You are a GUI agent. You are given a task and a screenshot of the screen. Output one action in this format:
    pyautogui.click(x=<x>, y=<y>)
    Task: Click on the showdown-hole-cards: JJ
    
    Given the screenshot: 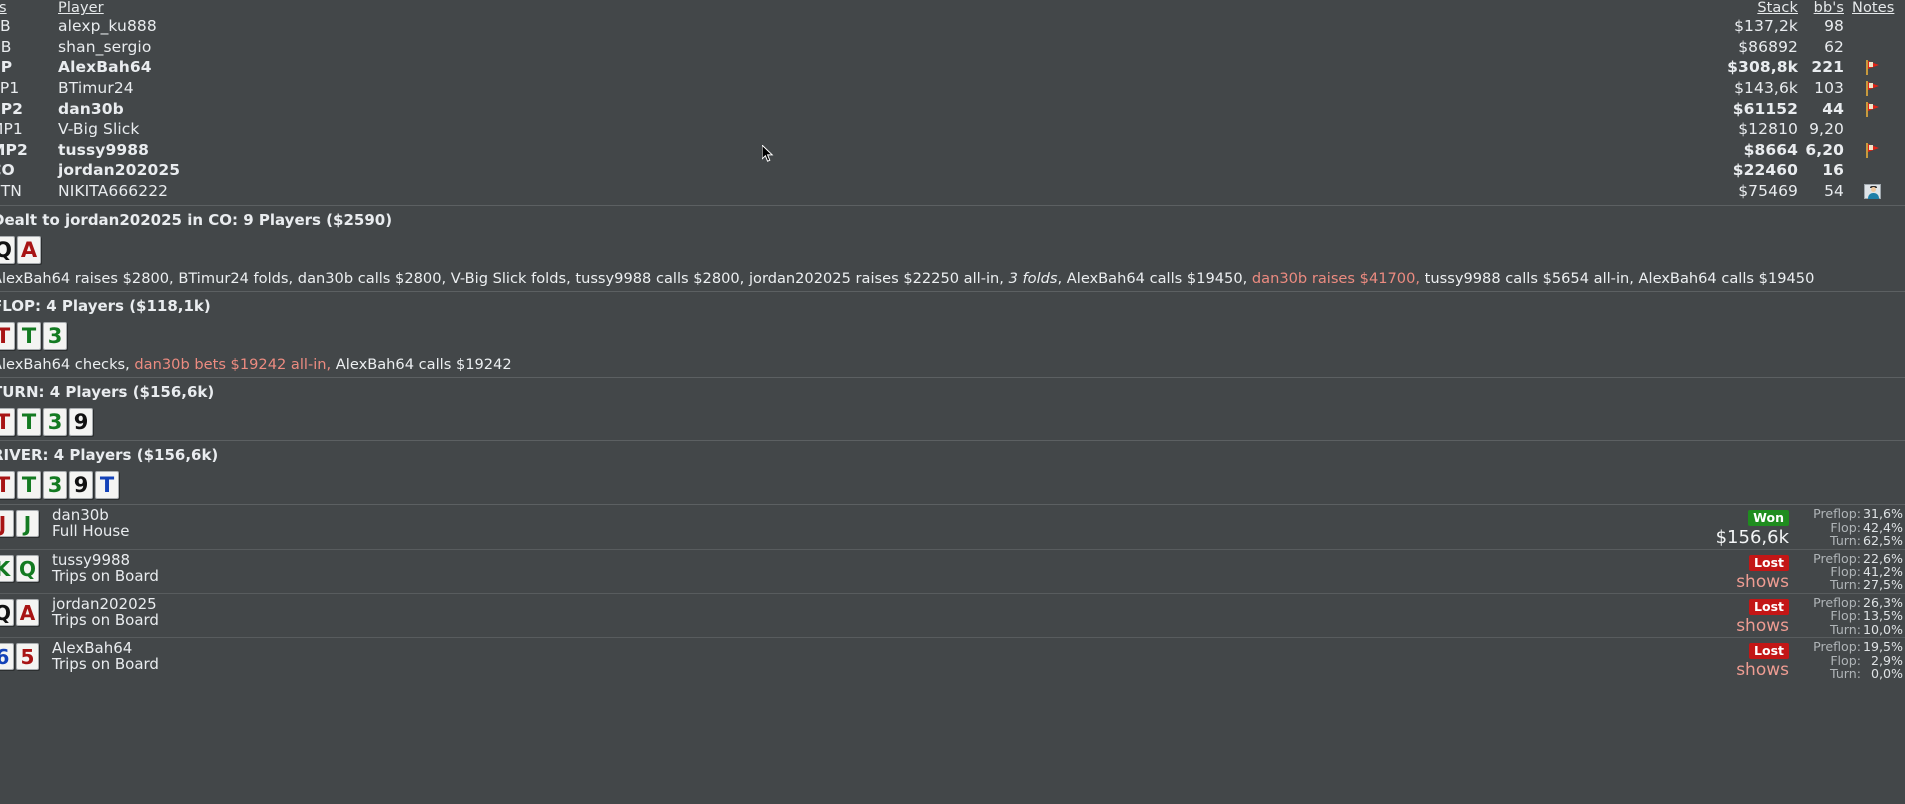 What is the action you would take?
    pyautogui.click(x=19, y=521)
    